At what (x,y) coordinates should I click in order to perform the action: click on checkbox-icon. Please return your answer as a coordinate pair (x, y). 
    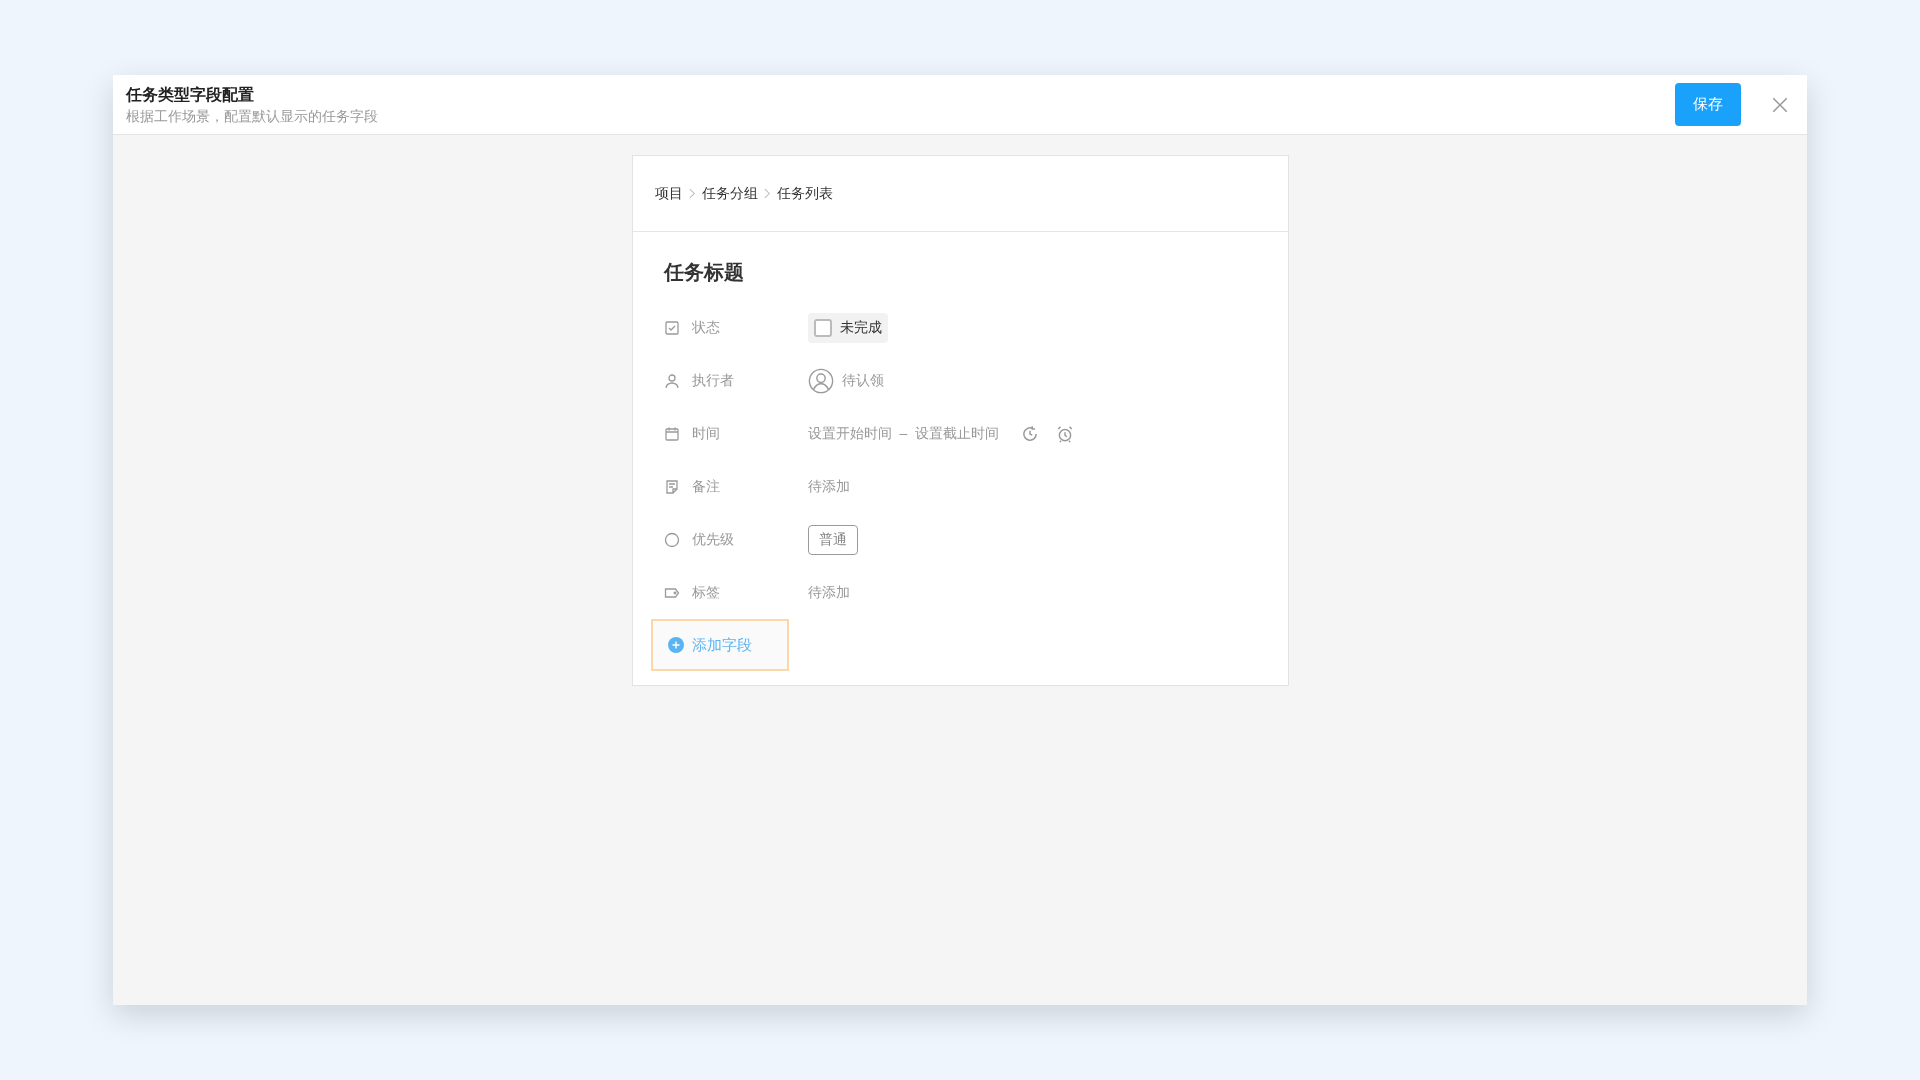
    Looking at the image, I should click on (671, 327).